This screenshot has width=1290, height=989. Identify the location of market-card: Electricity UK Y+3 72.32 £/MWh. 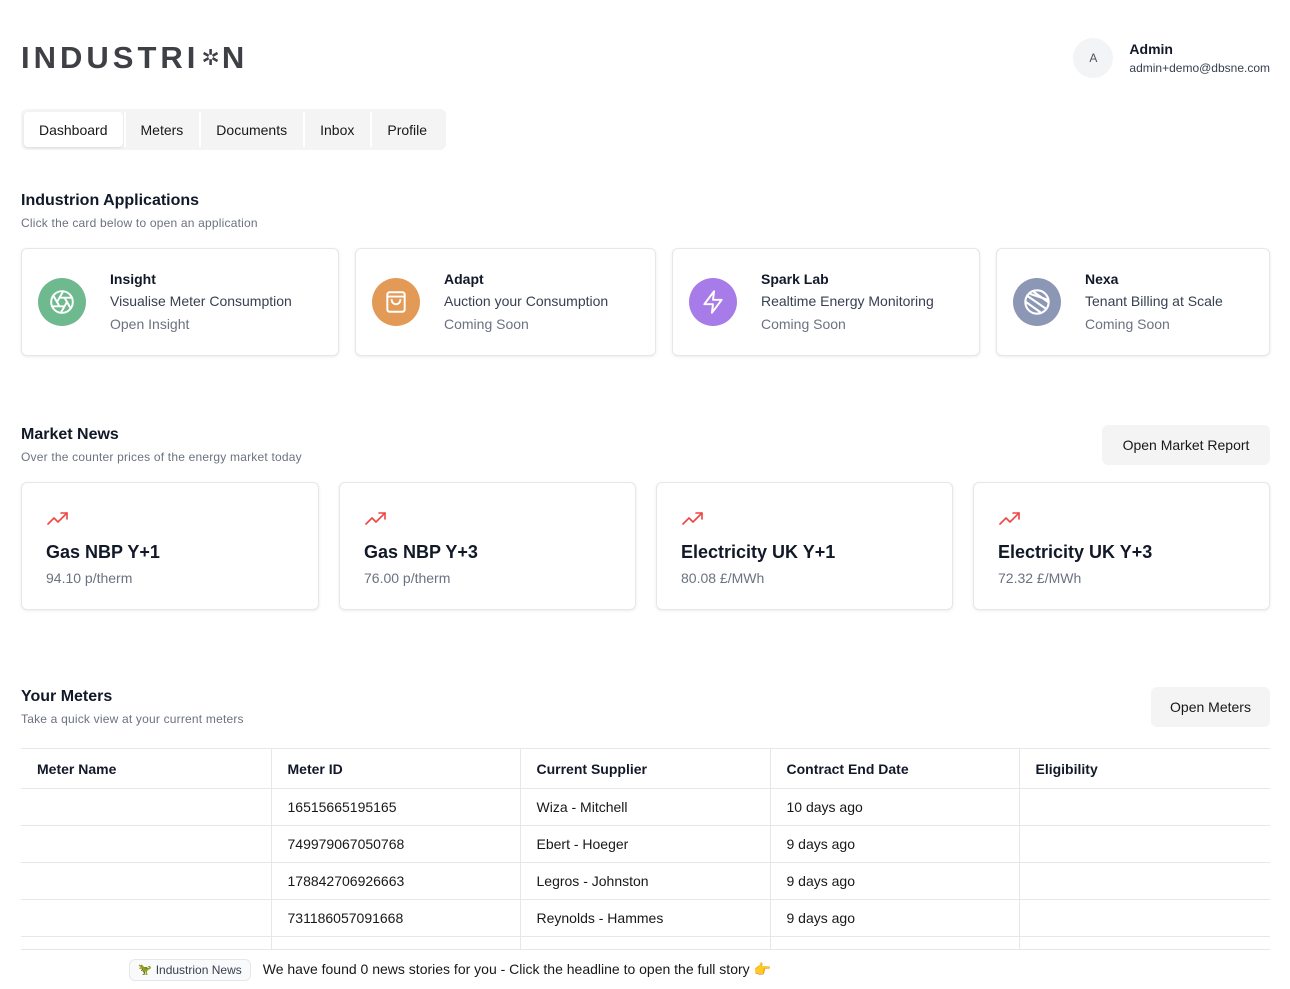
(1121, 546).